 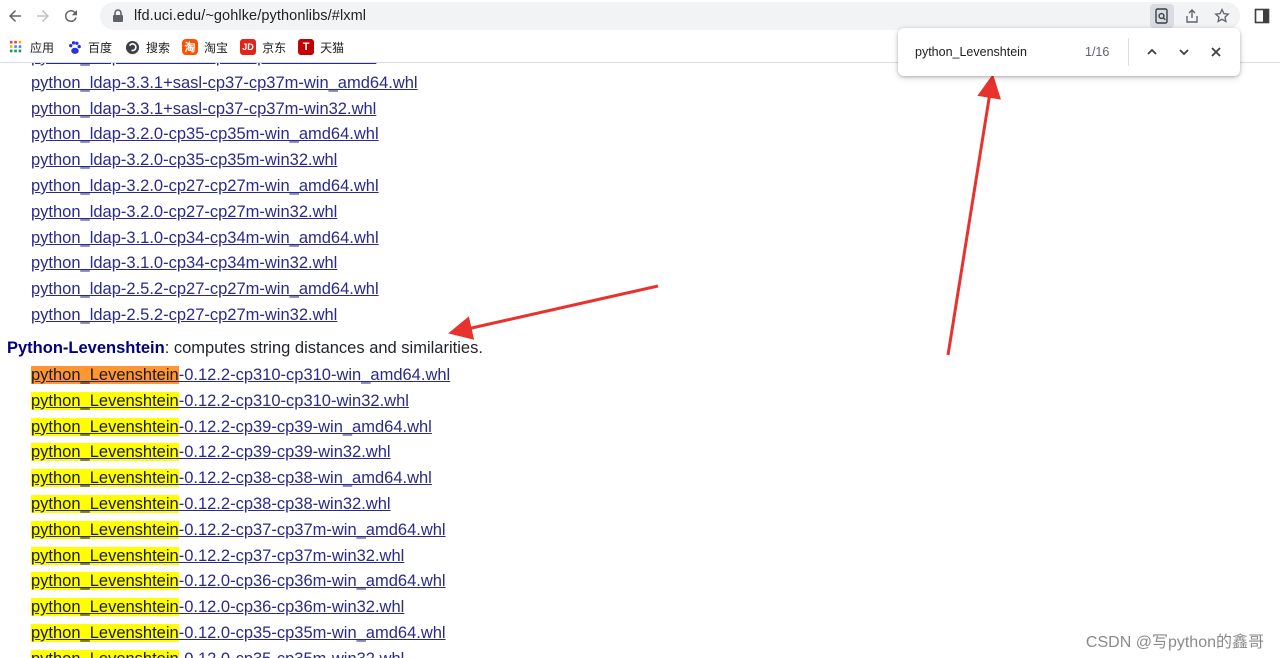 What do you see at coordinates (312, 581) in the screenshot?
I see `file-suffix: -0.12.0-cp36-cp36m-win_amd64.whl` at bounding box center [312, 581].